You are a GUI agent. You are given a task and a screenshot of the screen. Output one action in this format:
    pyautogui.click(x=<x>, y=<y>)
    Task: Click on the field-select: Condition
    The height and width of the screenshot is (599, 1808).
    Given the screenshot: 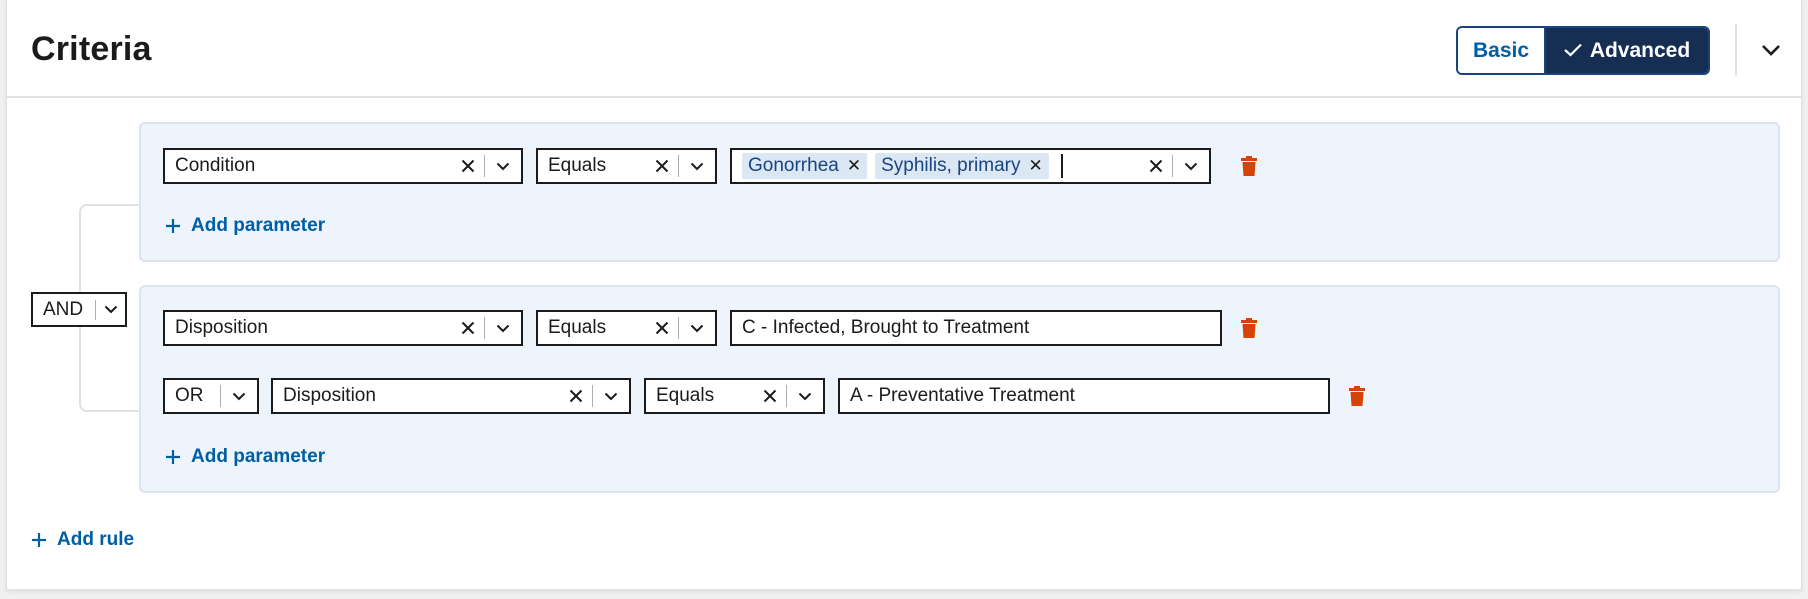 What is the action you would take?
    pyautogui.click(x=343, y=166)
    